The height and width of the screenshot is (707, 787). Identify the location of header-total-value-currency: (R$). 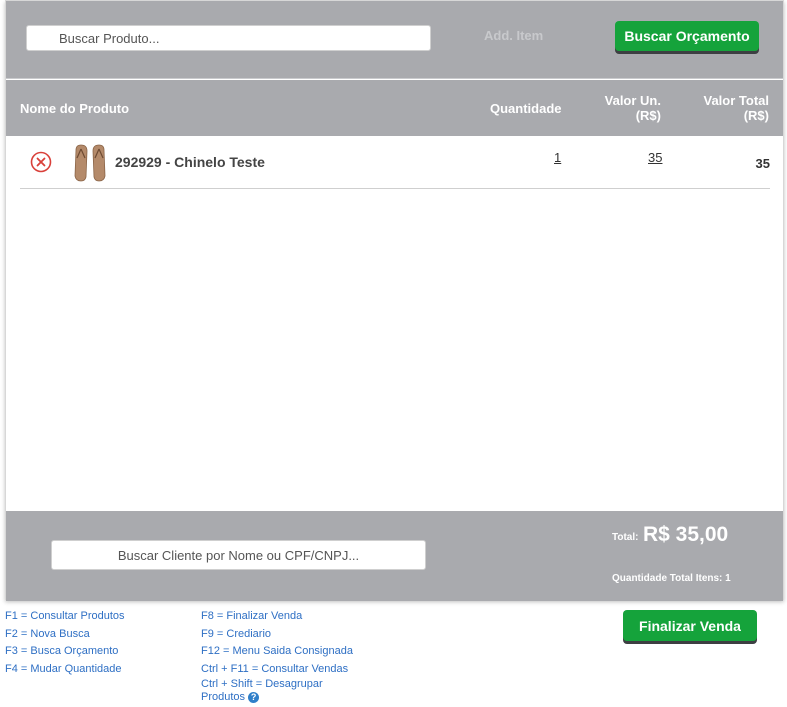
(756, 115).